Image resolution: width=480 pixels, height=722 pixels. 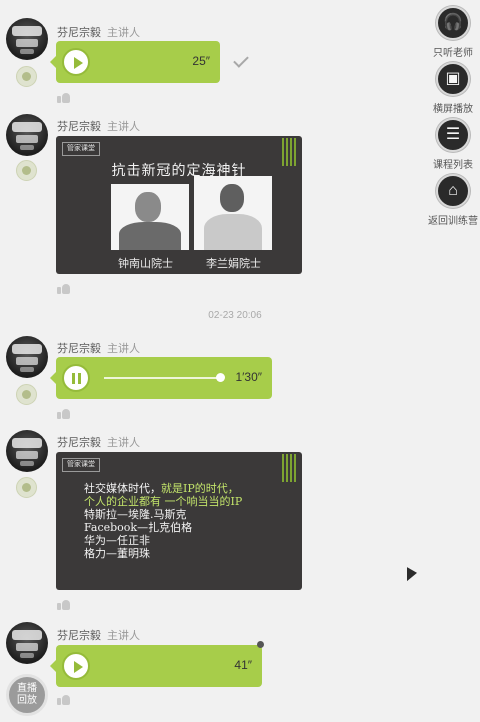 What do you see at coordinates (412, 577) in the screenshot?
I see `mouse-cursor-icon` at bounding box center [412, 577].